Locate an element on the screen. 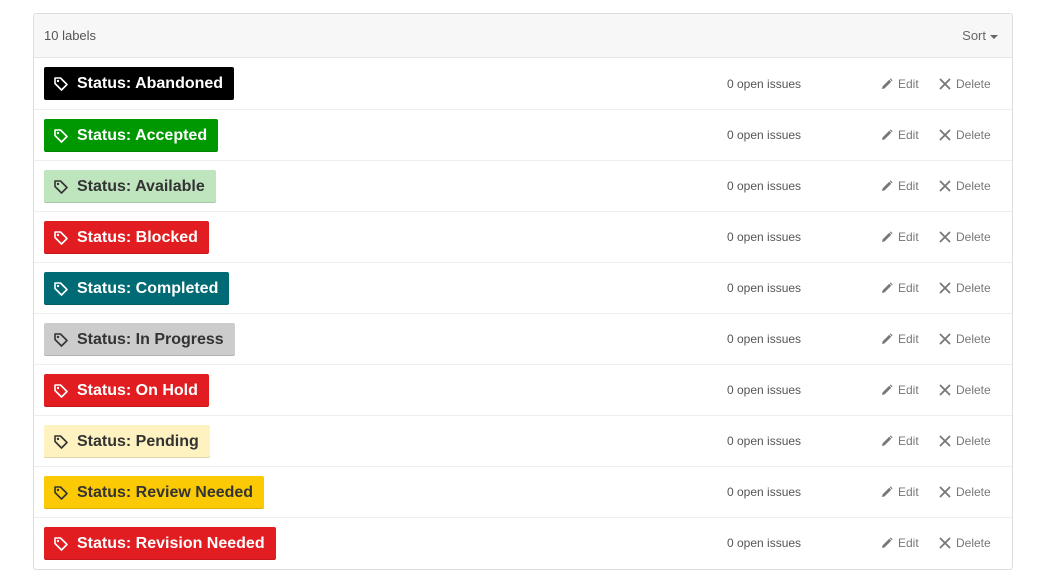 This screenshot has width=1042, height=586. label-name: Status: On Hold is located at coordinates (137, 390).